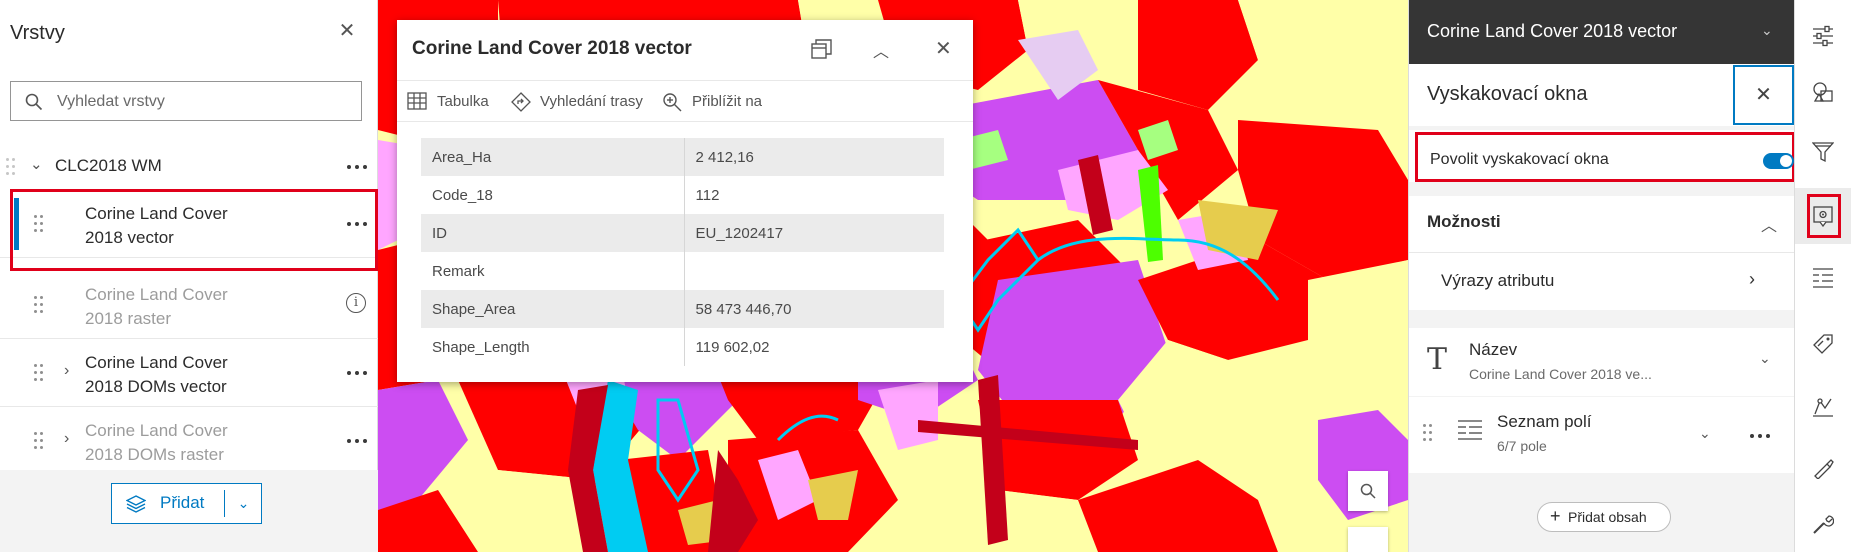  What do you see at coordinates (814, 233) in the screenshot?
I see `attribute-value: EU_1202417` at bounding box center [814, 233].